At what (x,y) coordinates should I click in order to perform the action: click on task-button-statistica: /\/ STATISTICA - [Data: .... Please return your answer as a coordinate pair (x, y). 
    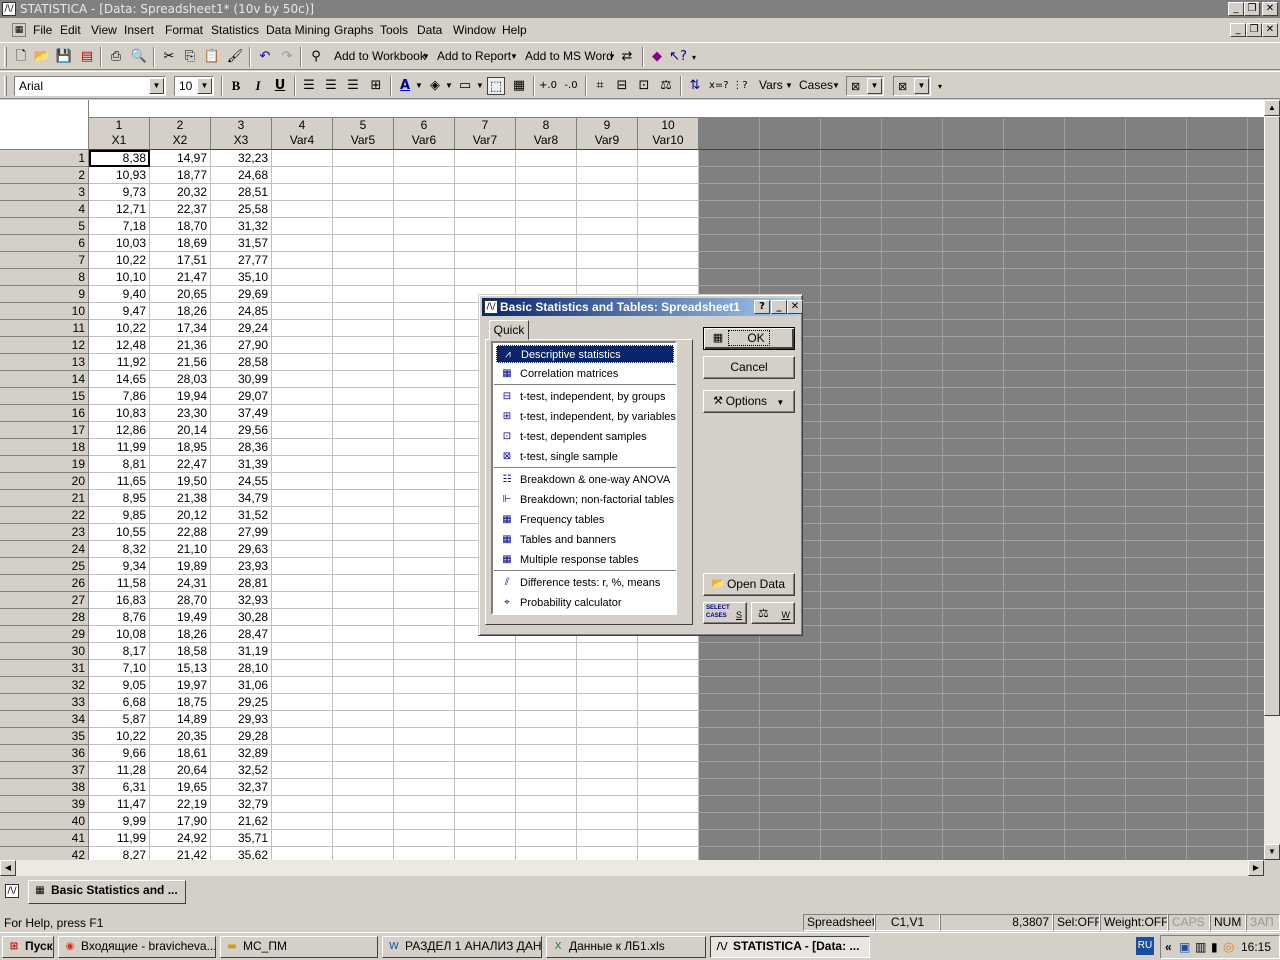
    Looking at the image, I should click on (790, 947).